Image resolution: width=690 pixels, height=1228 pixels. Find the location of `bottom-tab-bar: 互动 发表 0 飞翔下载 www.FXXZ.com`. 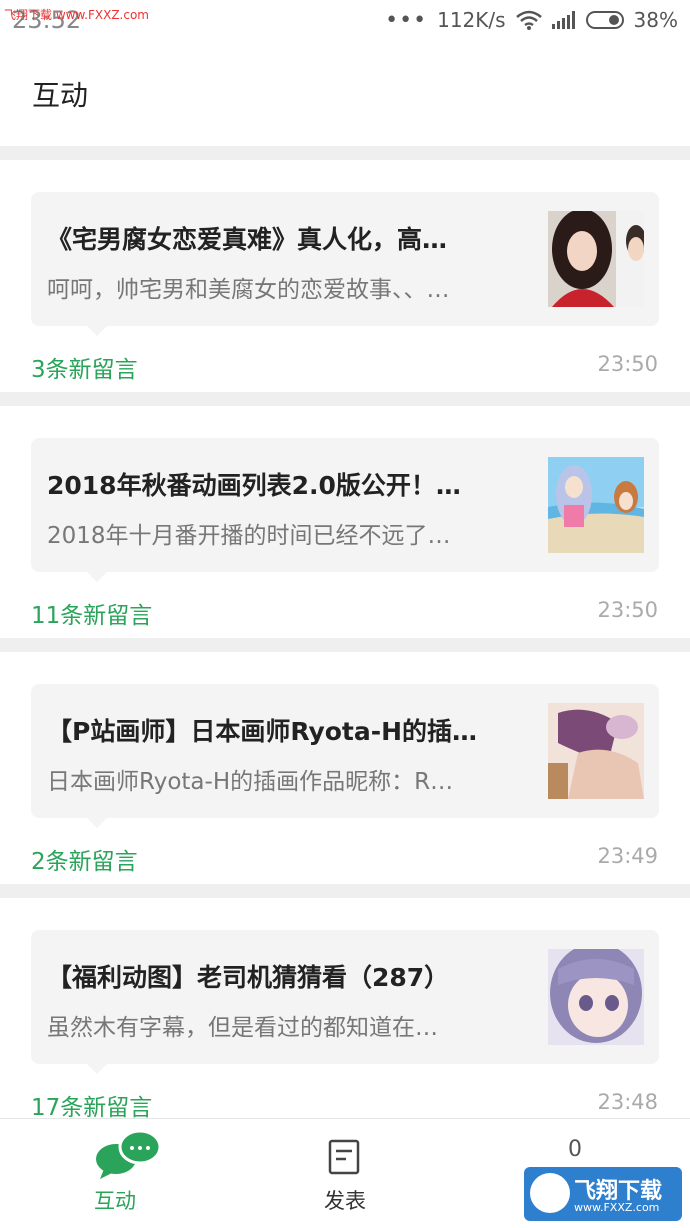

bottom-tab-bar: 互动 发表 0 飞翔下载 www.FXXZ.com is located at coordinates (345, 1173).